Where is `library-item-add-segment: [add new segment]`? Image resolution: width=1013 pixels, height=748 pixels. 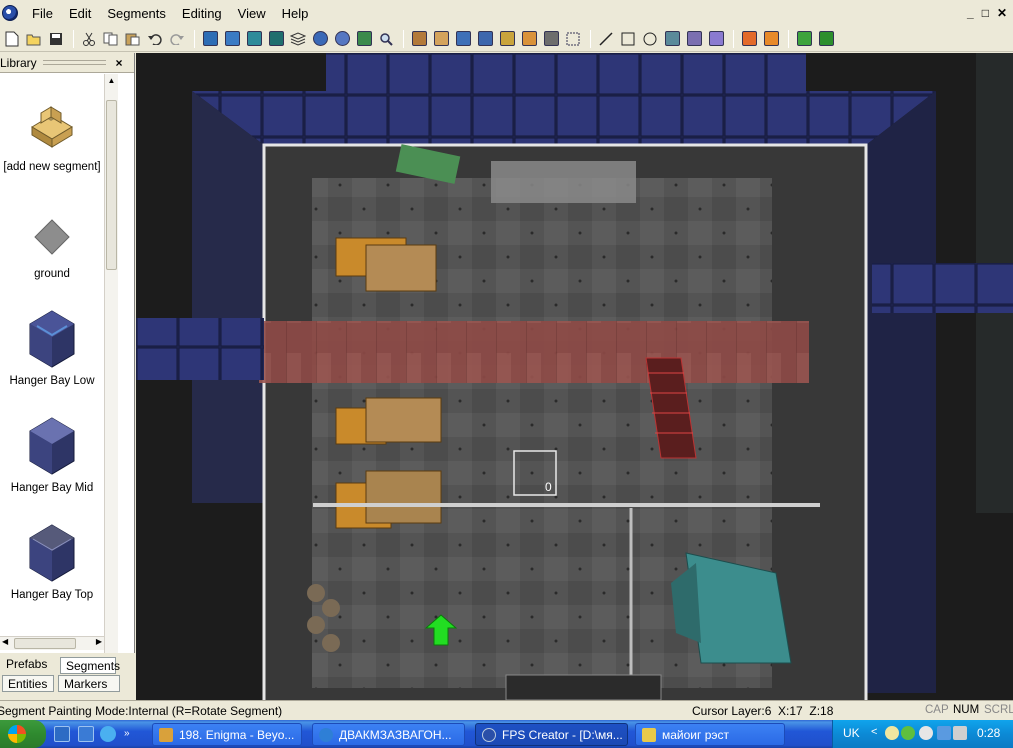 library-item-add-segment: [add new segment] is located at coordinates (52, 127).